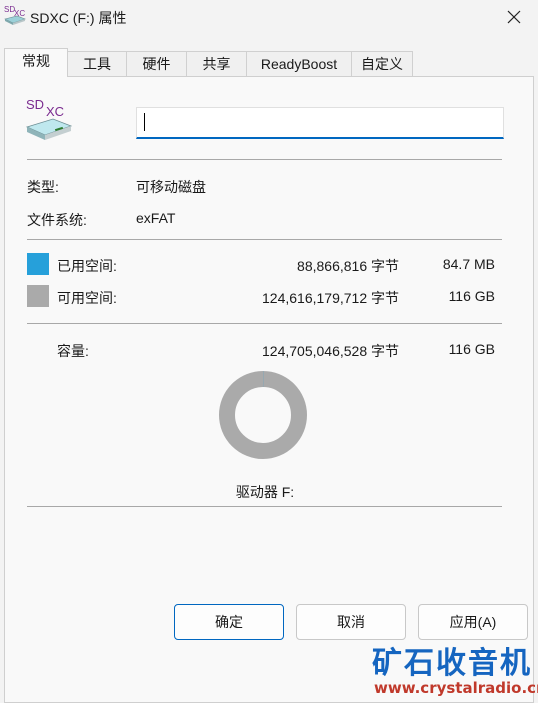  What do you see at coordinates (269, 19) in the screenshot?
I see `title-bar: SD XC SDXC (F:) 属性` at bounding box center [269, 19].